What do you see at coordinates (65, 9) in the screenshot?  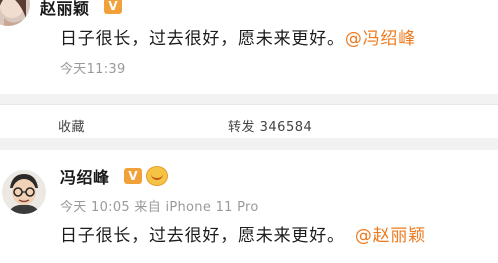 I see `post-author-name: 赵丽颖` at bounding box center [65, 9].